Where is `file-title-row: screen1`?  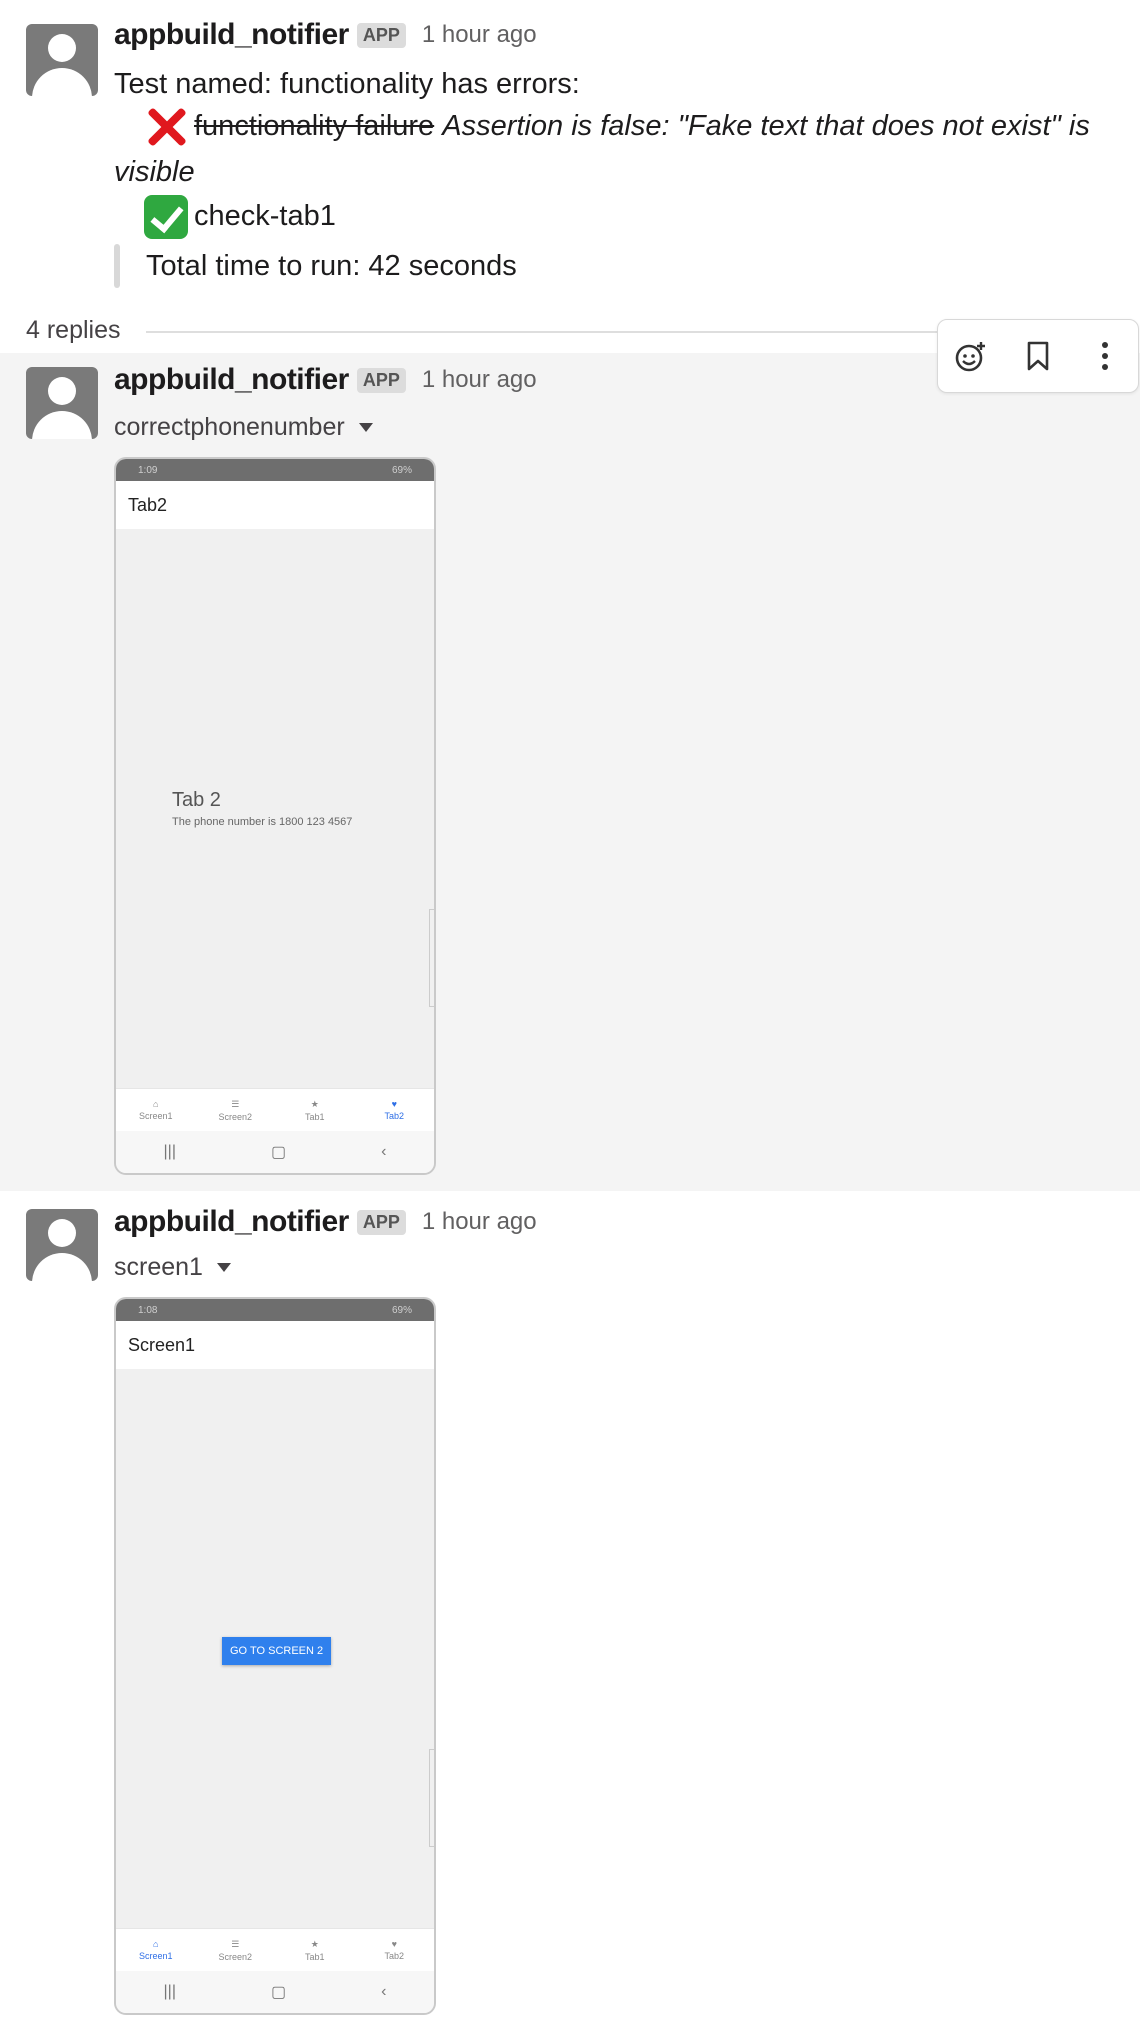 file-title-row: screen1 is located at coordinates (172, 1267).